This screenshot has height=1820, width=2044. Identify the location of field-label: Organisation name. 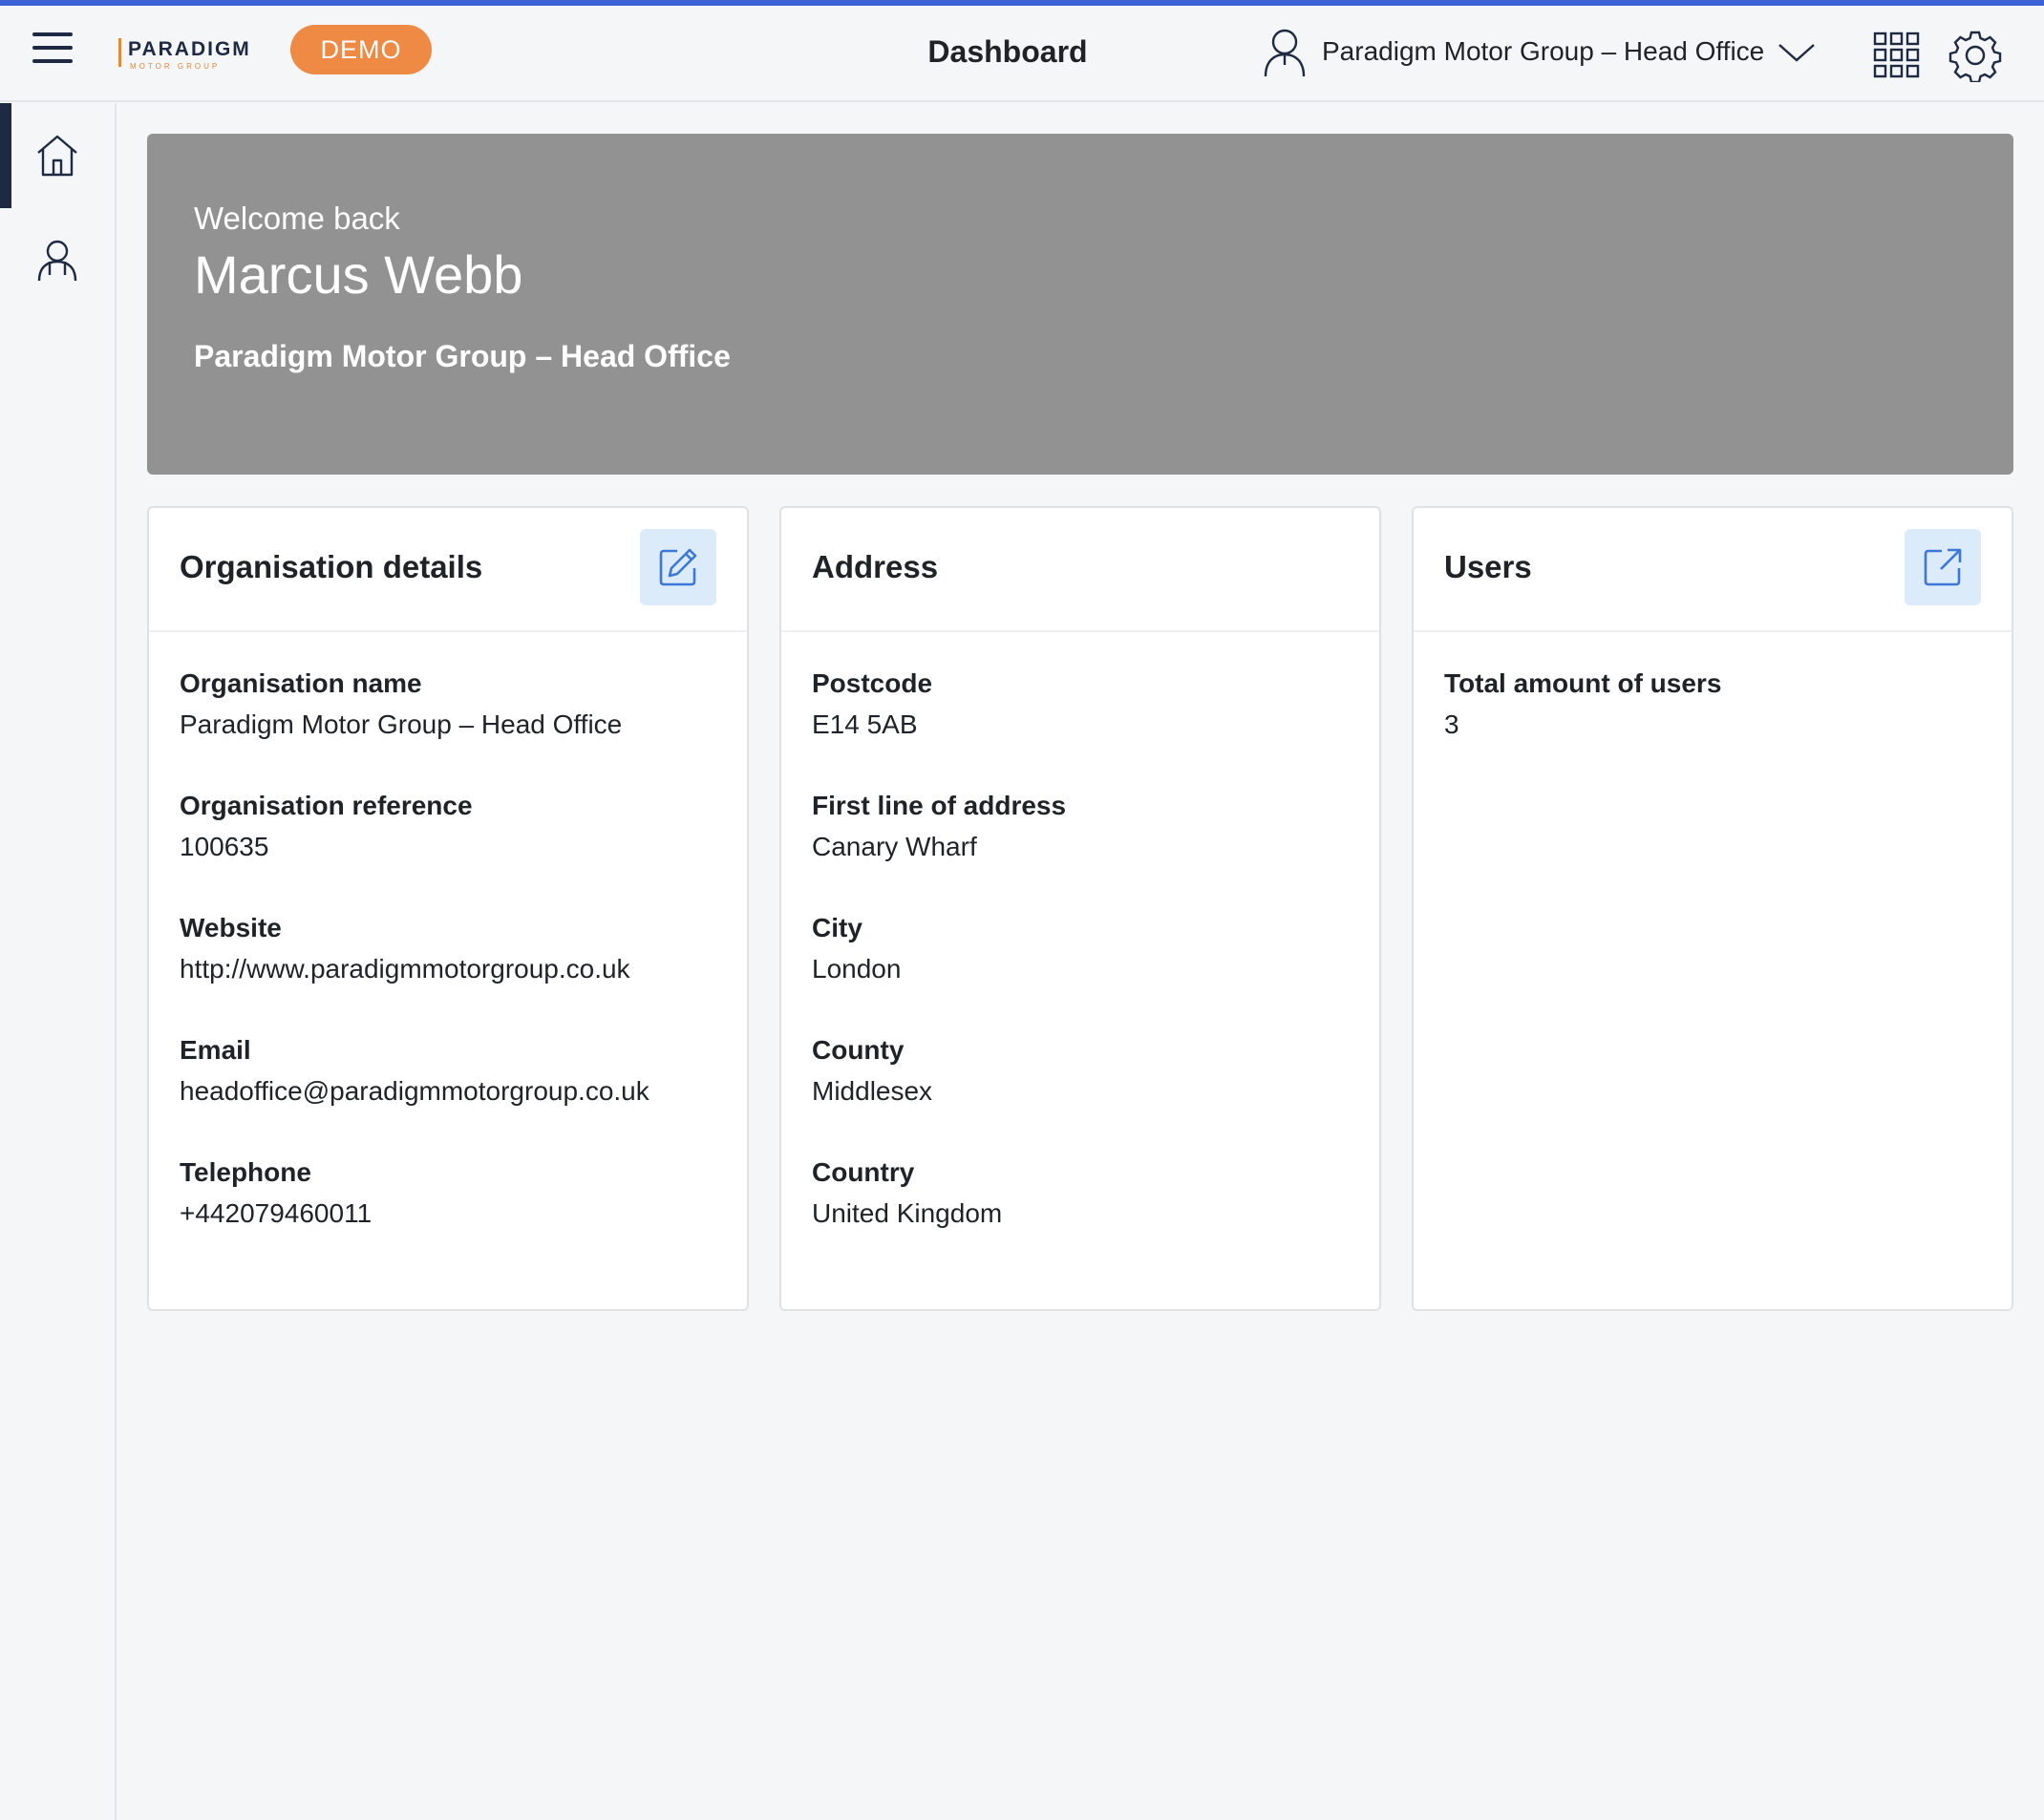
(301, 683).